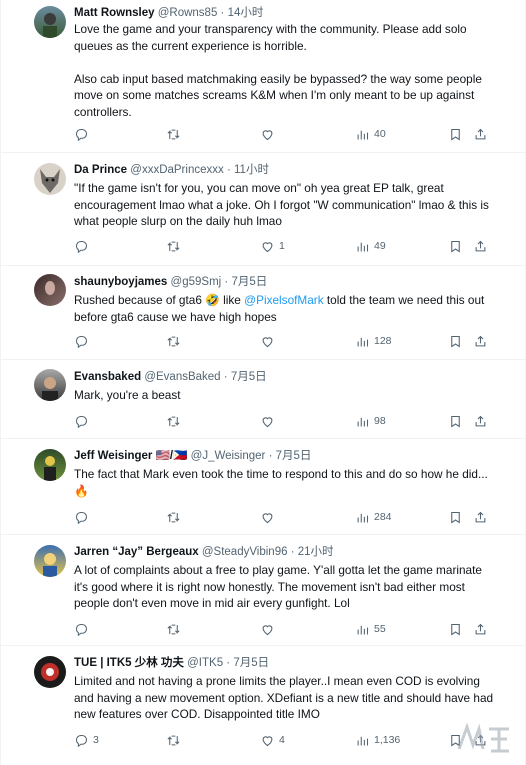  What do you see at coordinates (383, 341) in the screenshot?
I see `view-count: 128` at bounding box center [383, 341].